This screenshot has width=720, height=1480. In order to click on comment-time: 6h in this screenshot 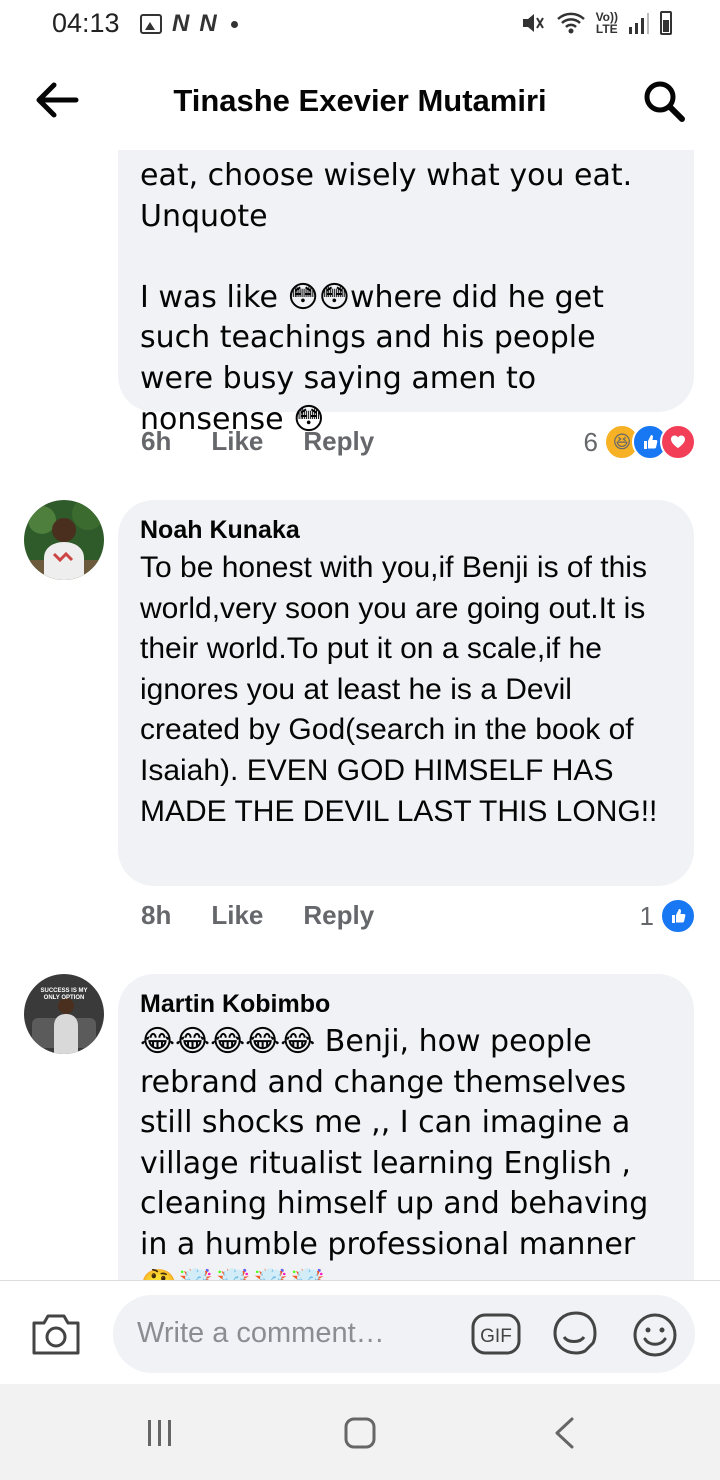, I will do `click(156, 441)`.